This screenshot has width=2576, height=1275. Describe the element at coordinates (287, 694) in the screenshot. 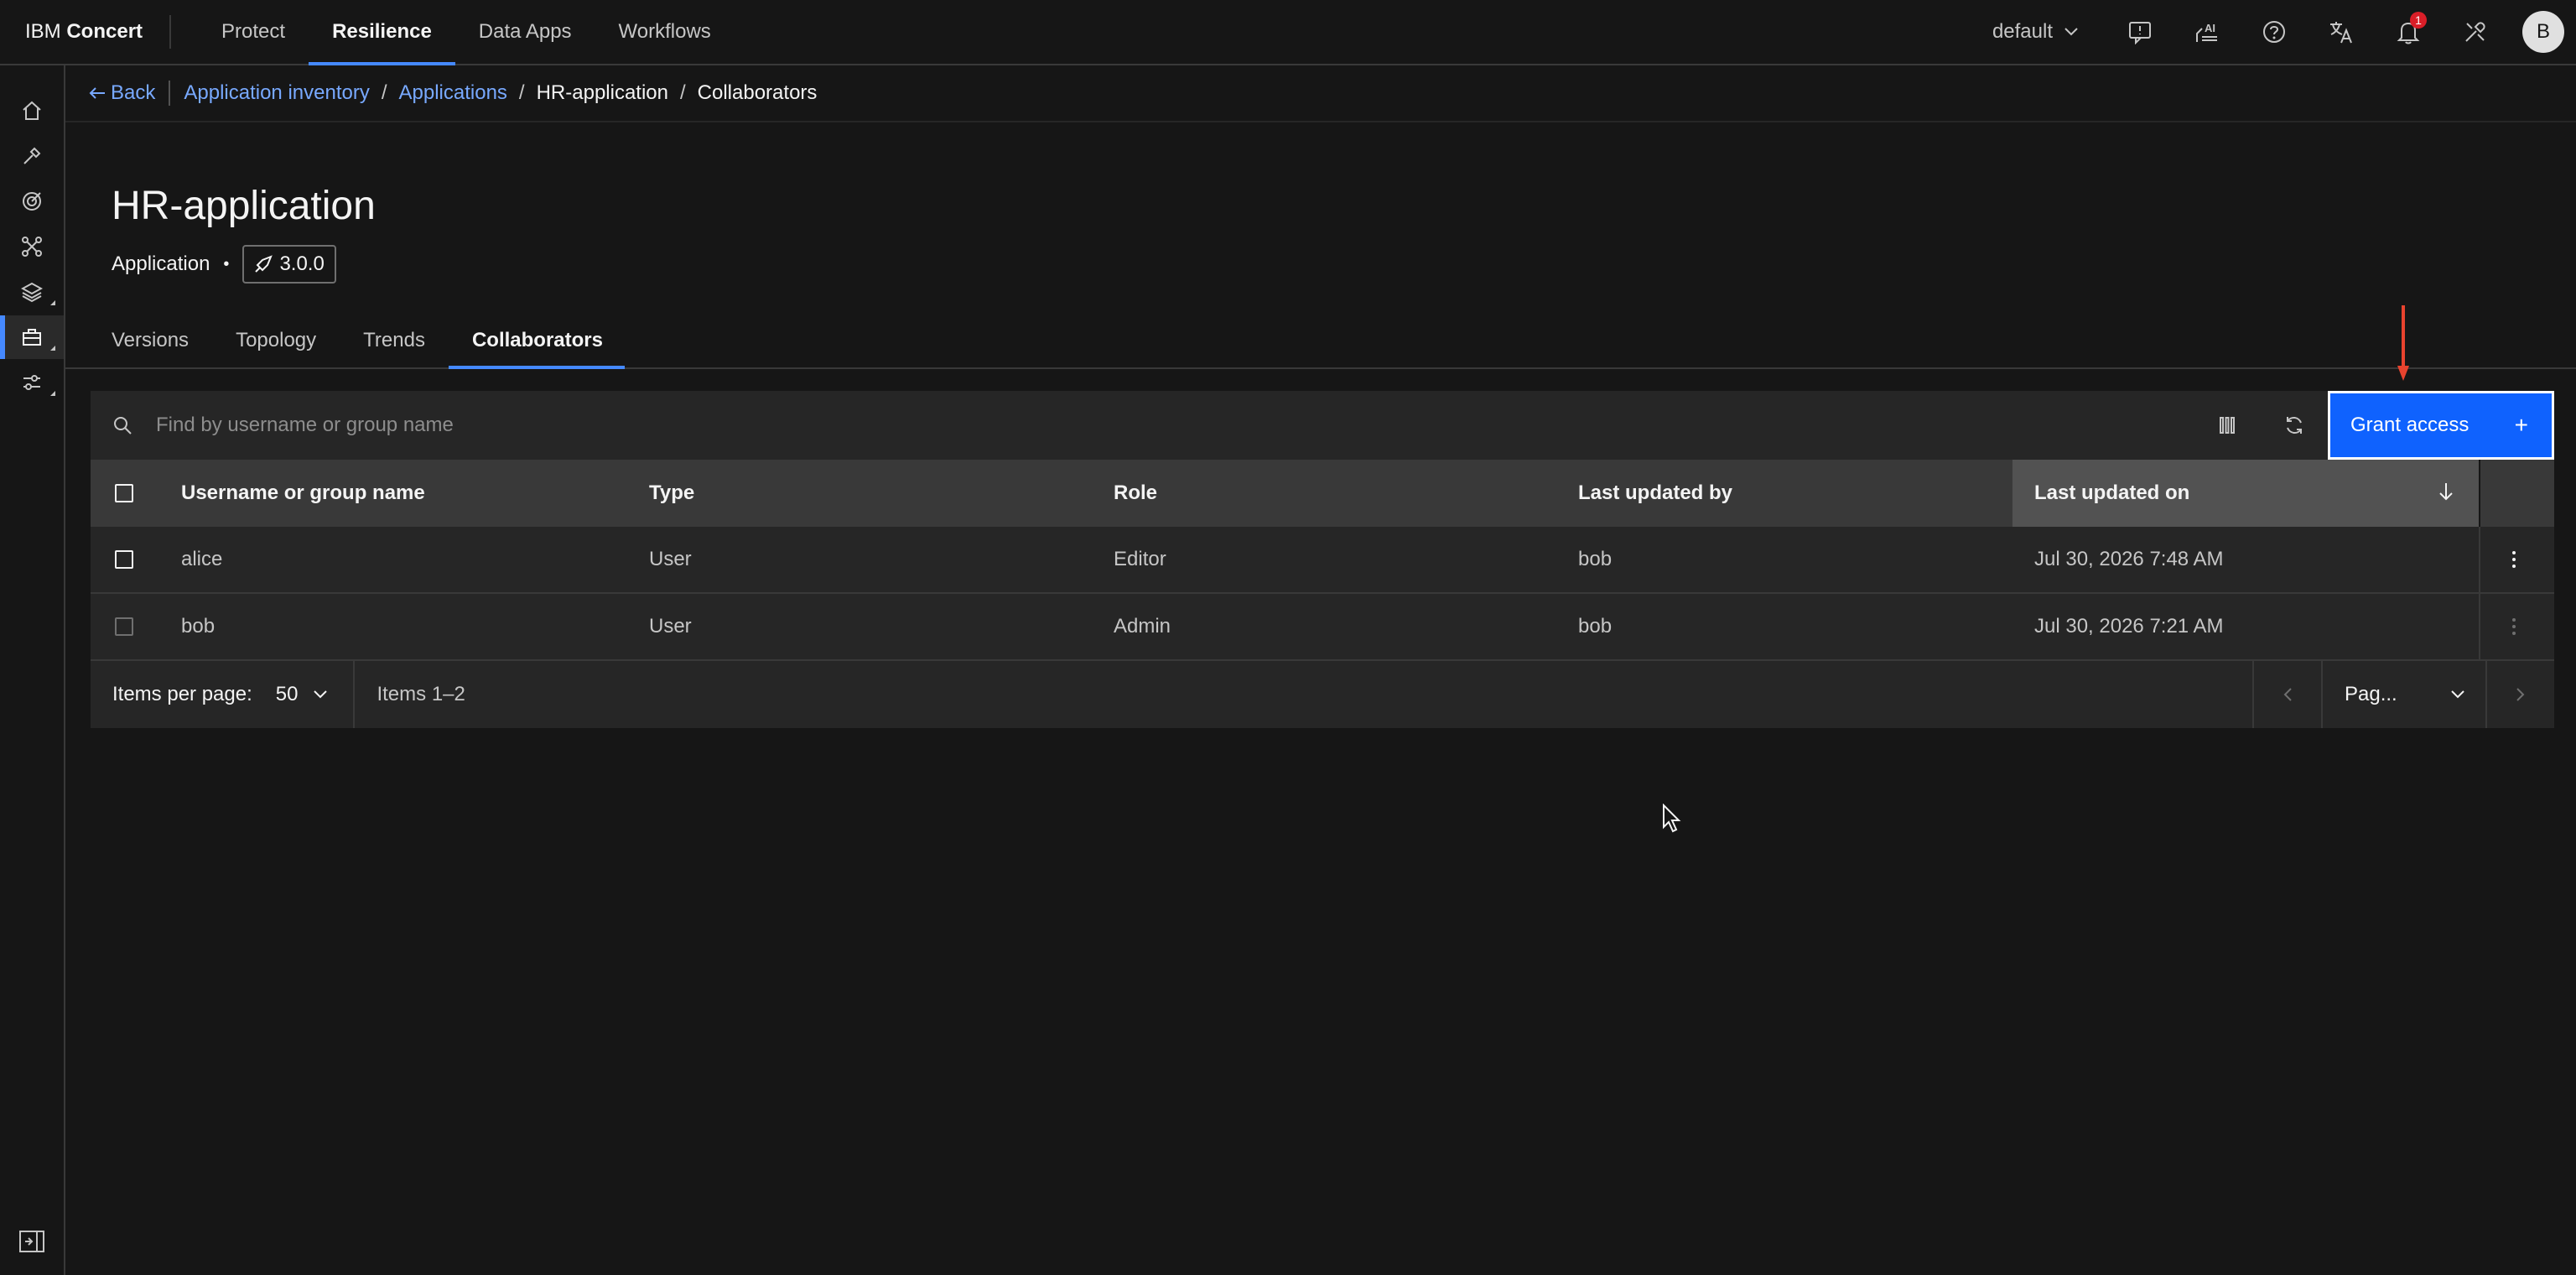

I see `items-per-page-value: 50` at that location.